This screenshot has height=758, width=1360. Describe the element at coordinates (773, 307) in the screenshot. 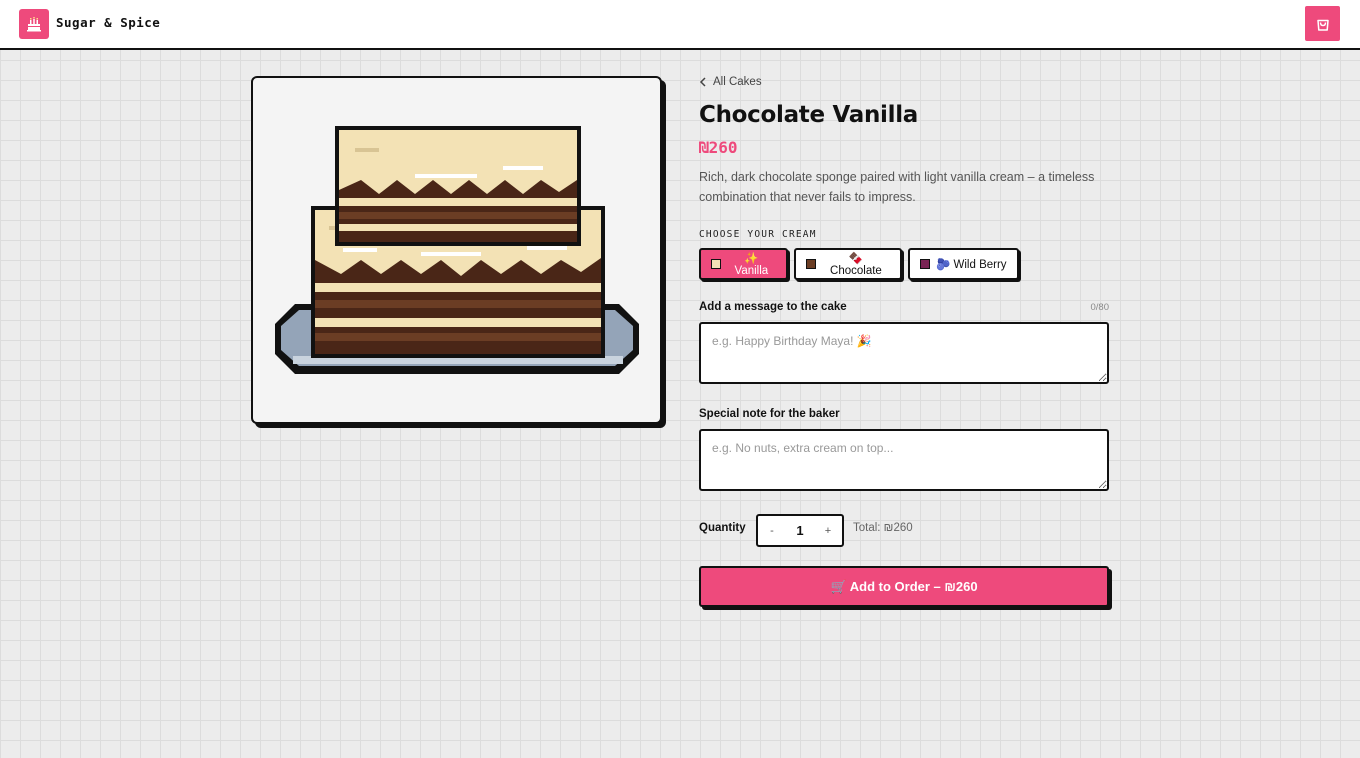

I see `message-label: Add a message to the cake` at that location.